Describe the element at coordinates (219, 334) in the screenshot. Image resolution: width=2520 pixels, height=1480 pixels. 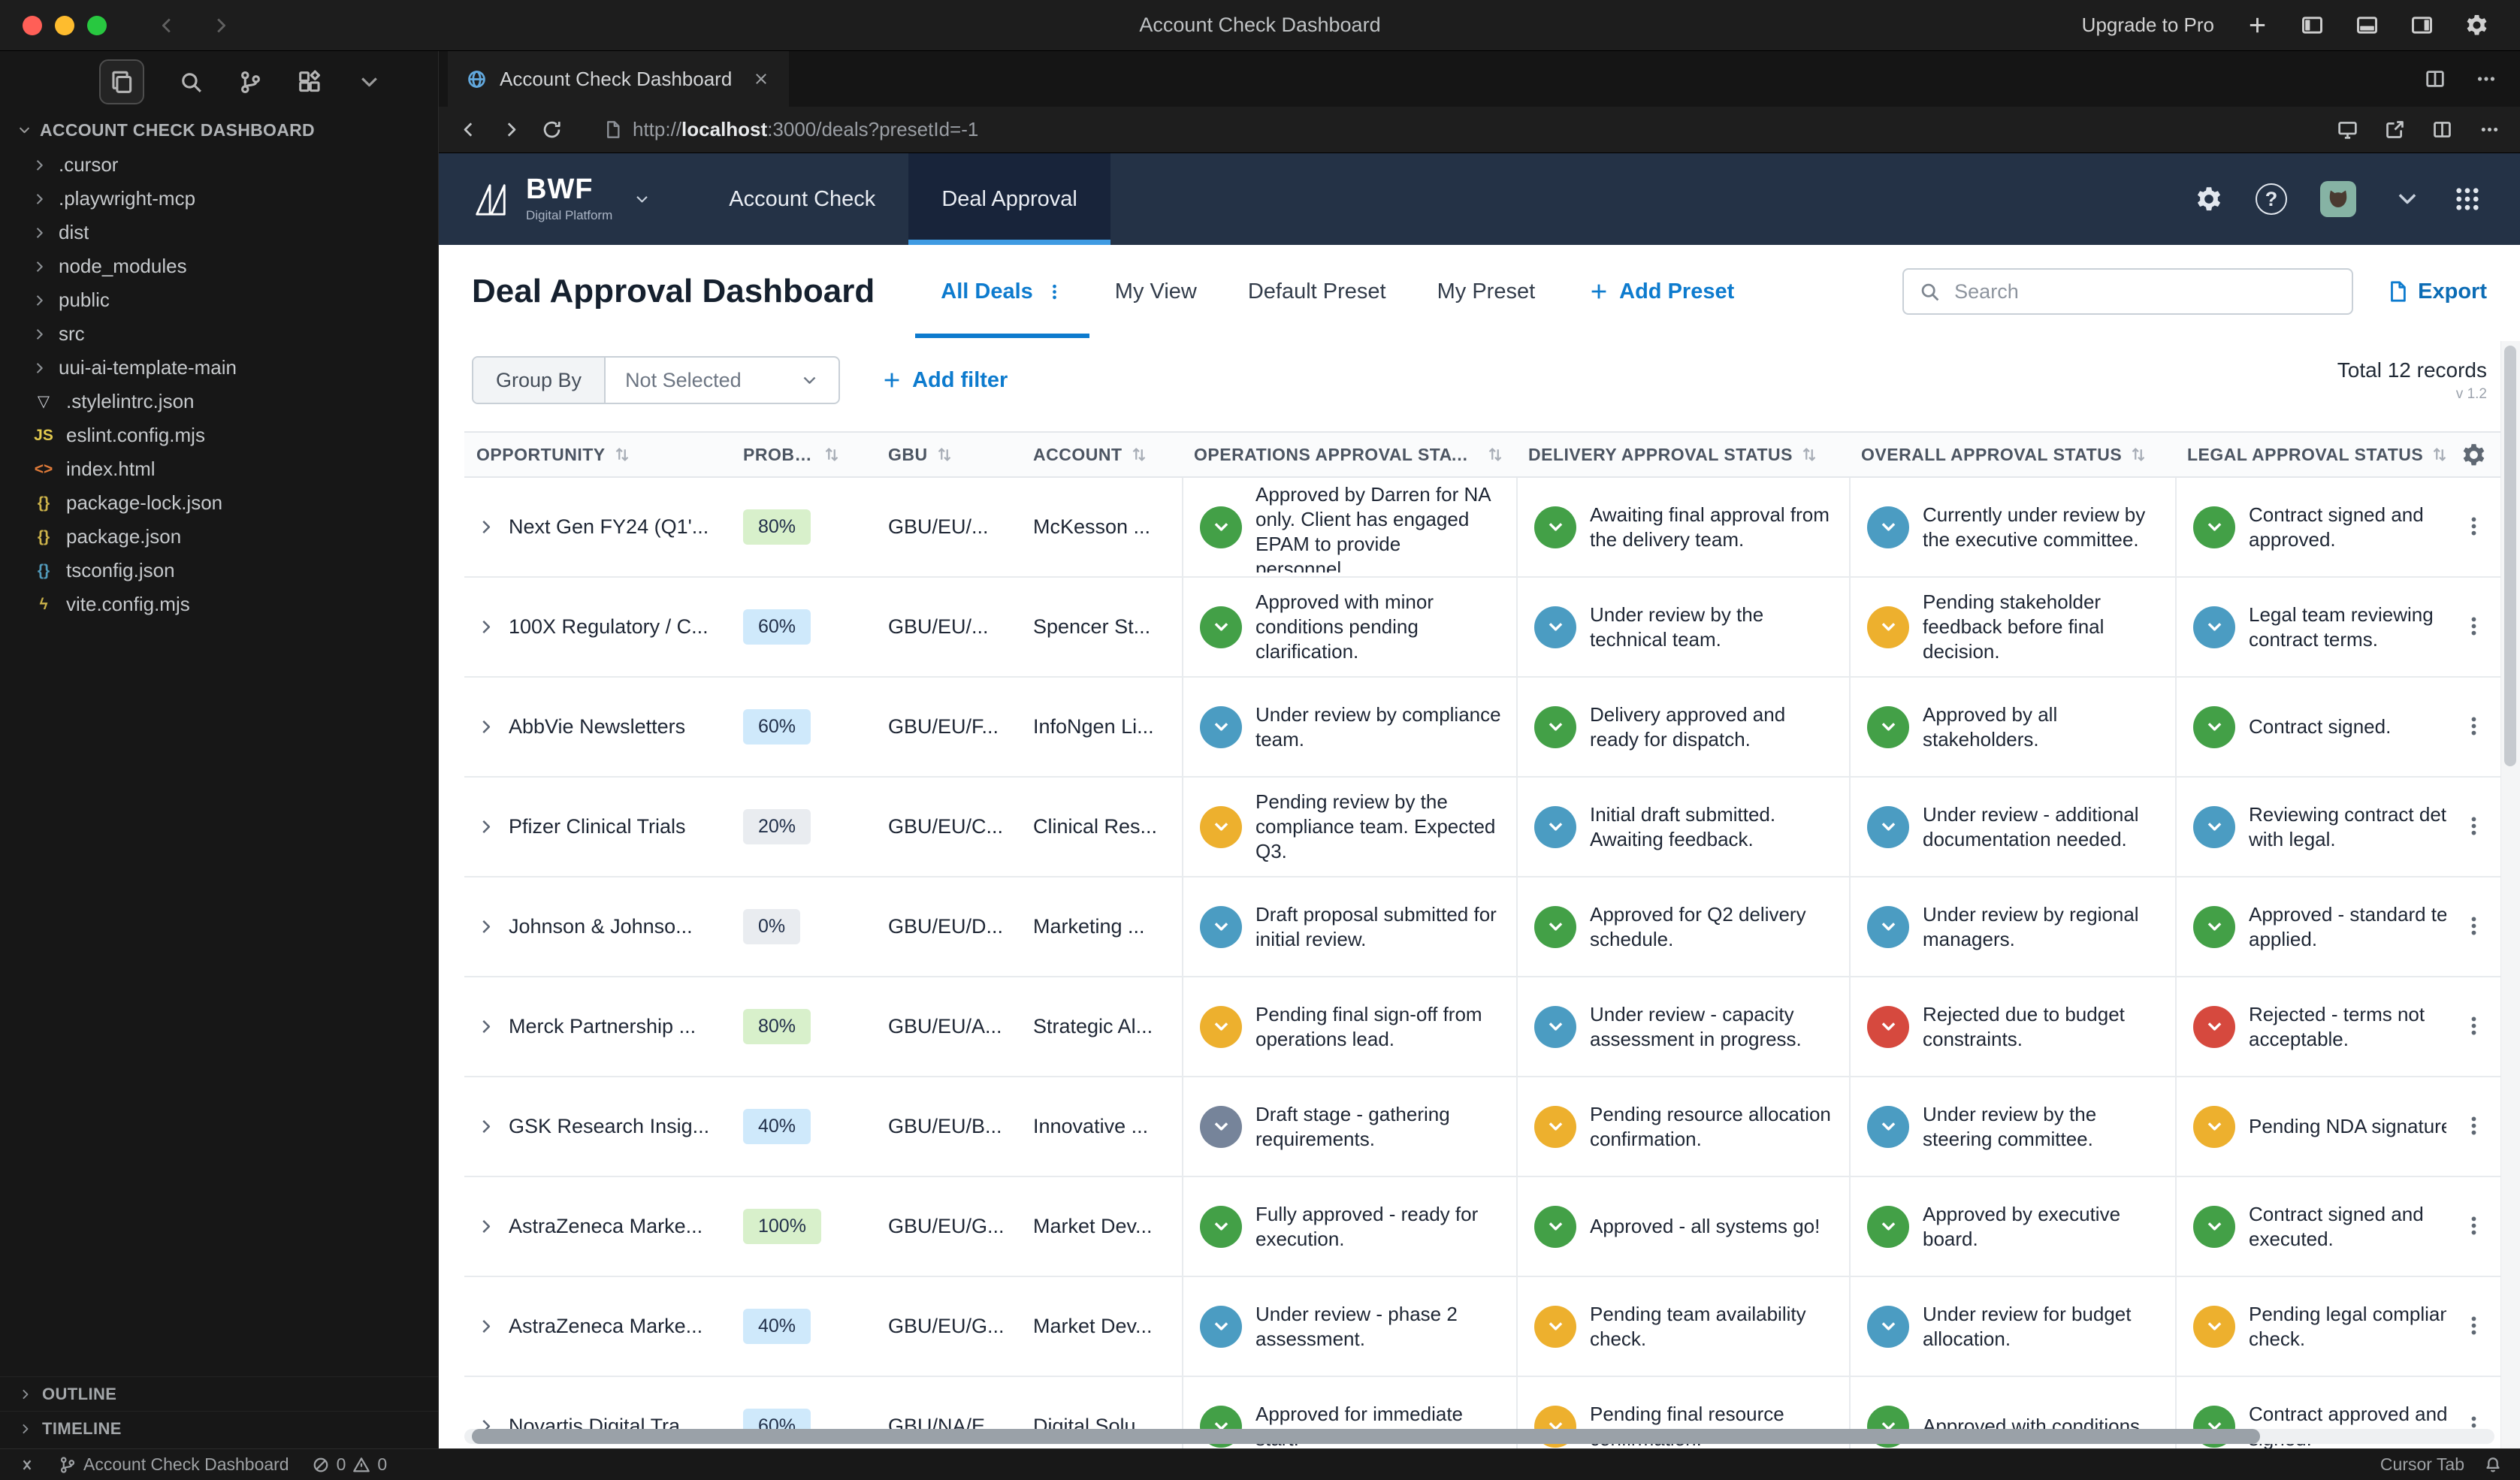
I see `folder-item-src: src` at that location.